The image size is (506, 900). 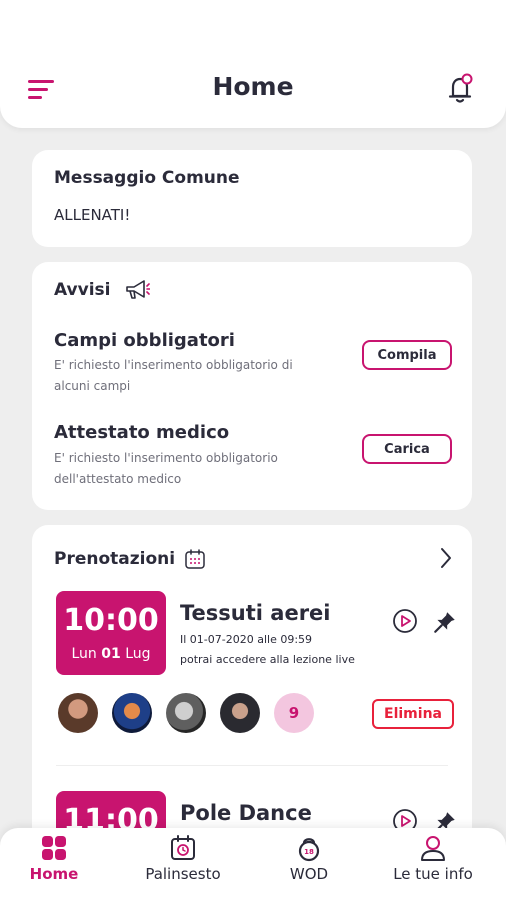 What do you see at coordinates (446, 558) in the screenshot?
I see `chevron-right-icon` at bounding box center [446, 558].